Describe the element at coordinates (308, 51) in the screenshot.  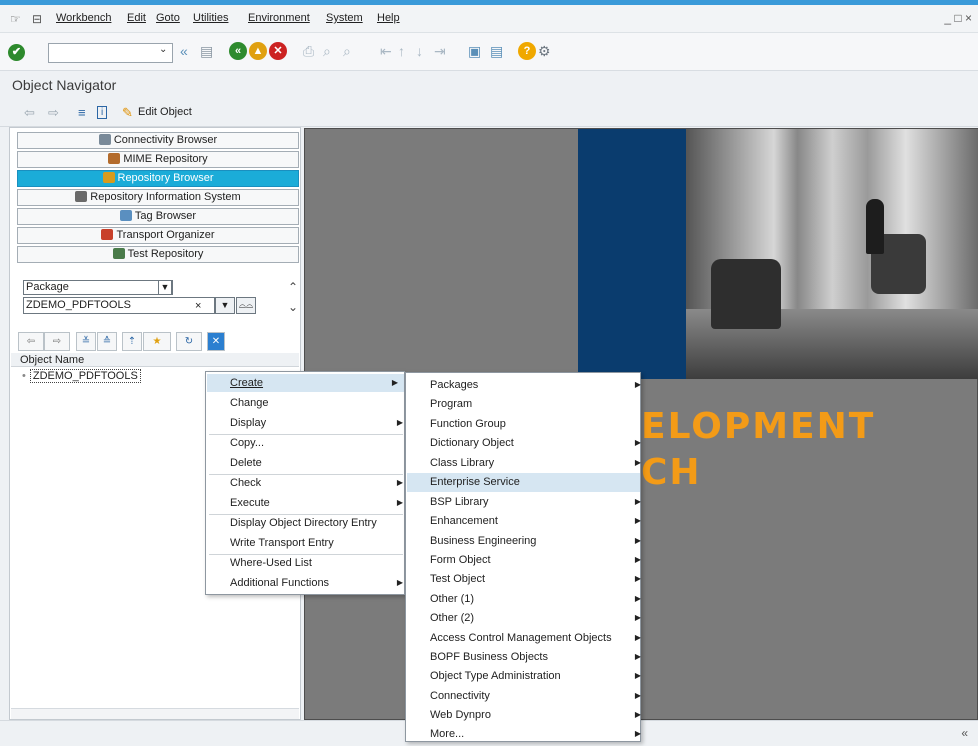
I see `print-icon: ⎙` at that location.